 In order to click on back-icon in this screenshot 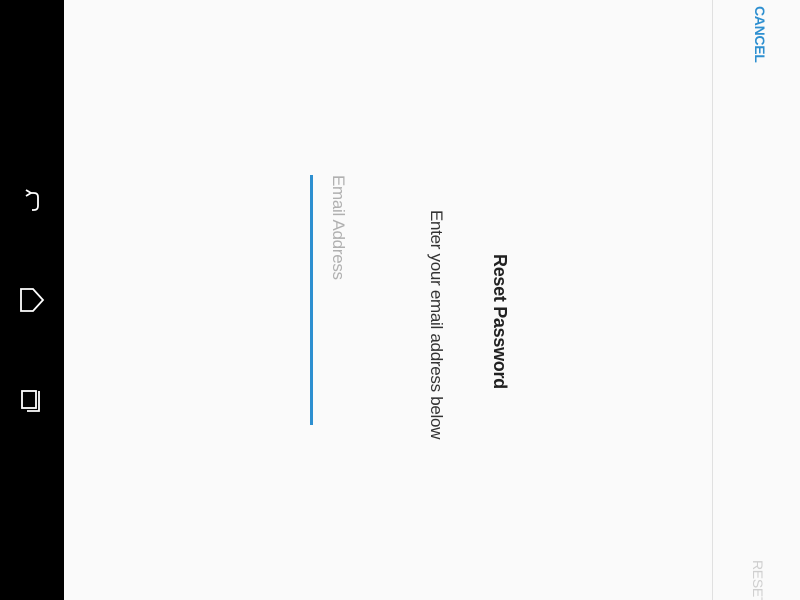, I will do `click(32, 200)`.